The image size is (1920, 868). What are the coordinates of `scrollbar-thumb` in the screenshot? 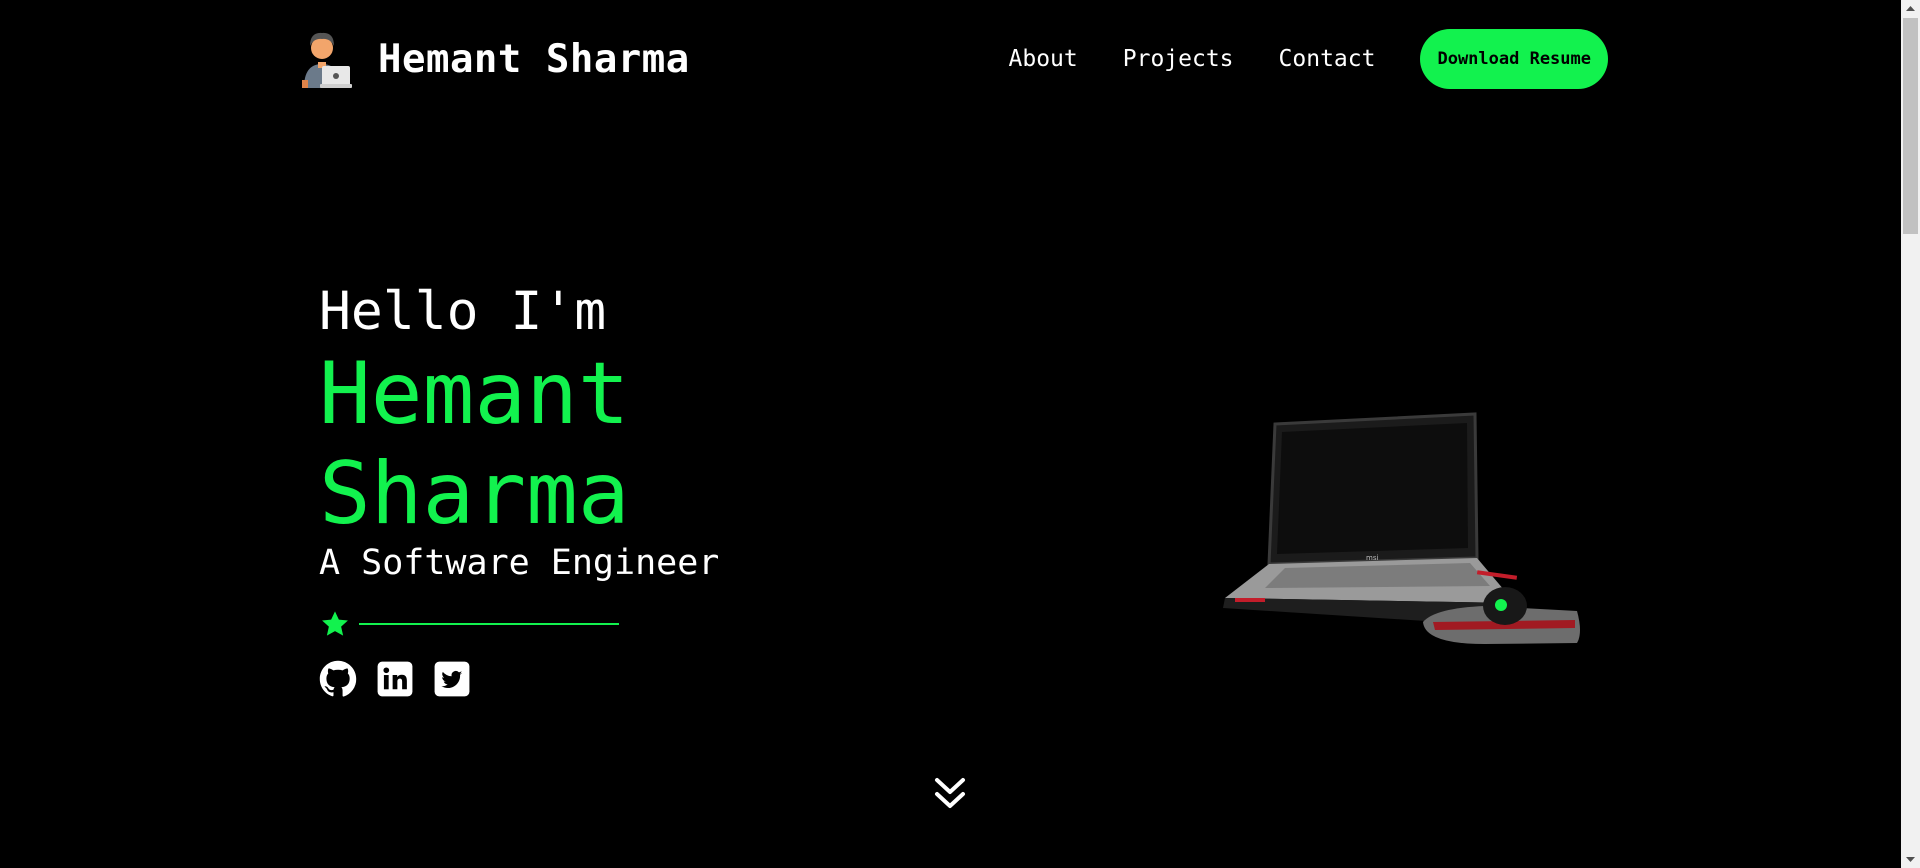 It's located at (1910, 126).